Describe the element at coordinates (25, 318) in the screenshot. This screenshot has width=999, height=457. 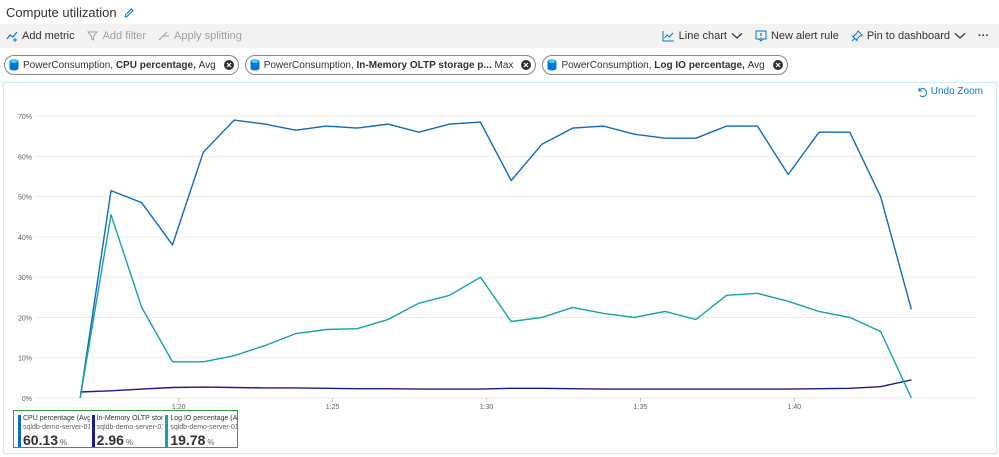
I see `y-tick-label: 20%` at that location.